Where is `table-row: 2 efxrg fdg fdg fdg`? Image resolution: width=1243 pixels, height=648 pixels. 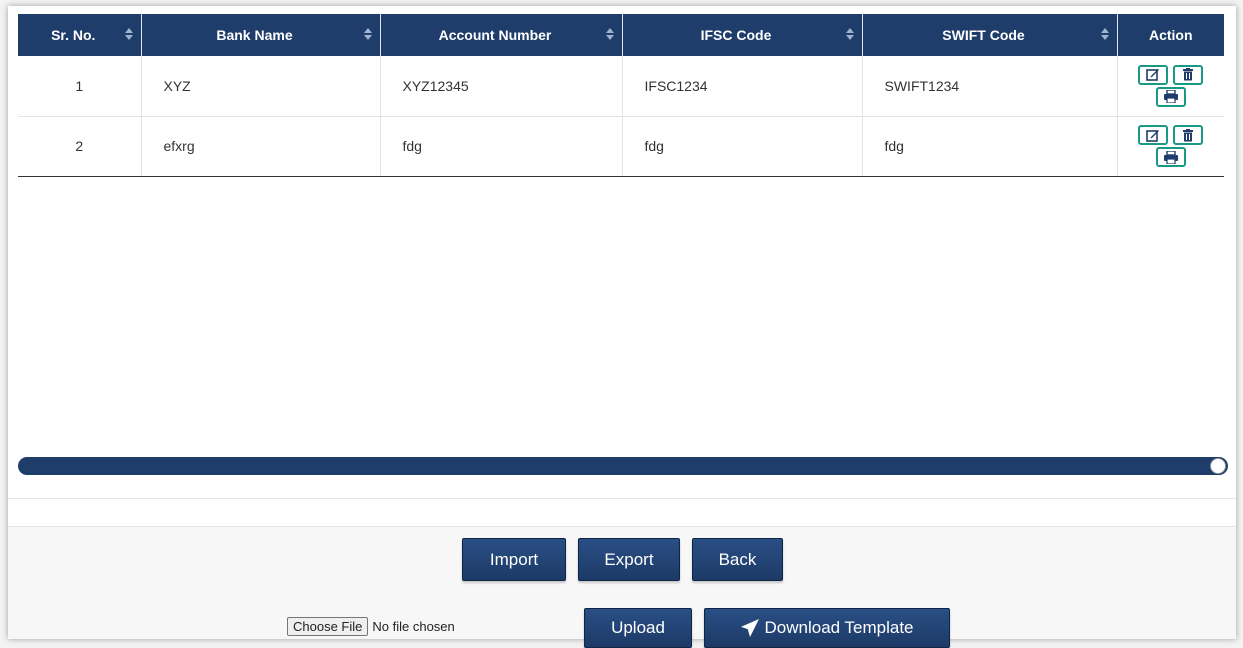 table-row: 2 efxrg fdg fdg fdg is located at coordinates (621, 146).